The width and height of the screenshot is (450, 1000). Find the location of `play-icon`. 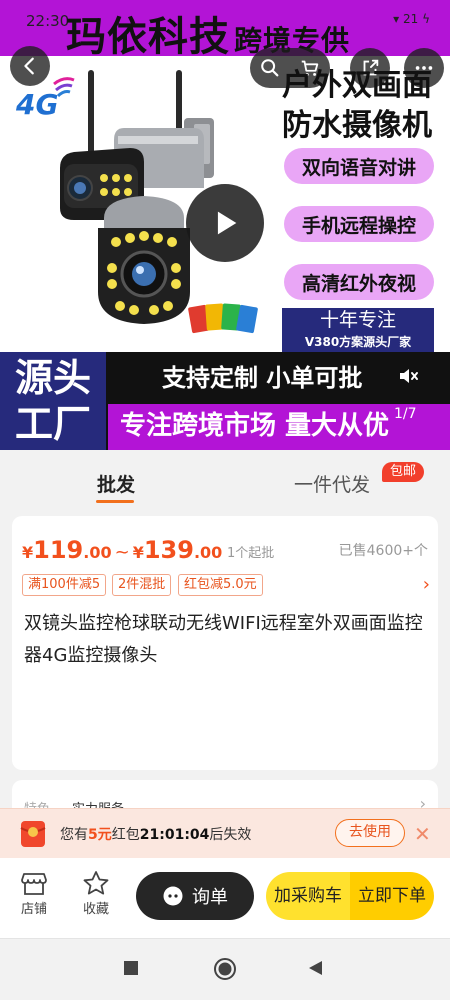

play-icon is located at coordinates (227, 223).